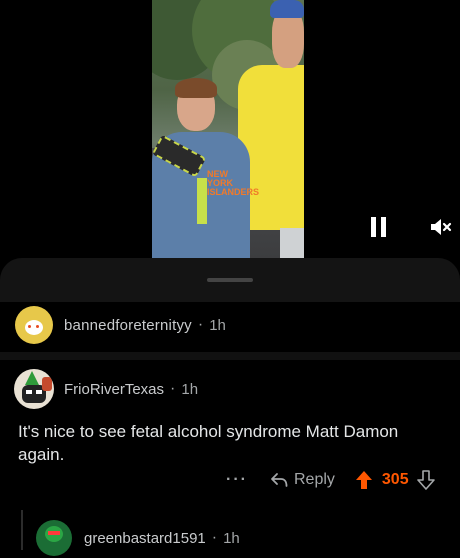  What do you see at coordinates (128, 325) in the screenshot?
I see `post-author: bannedforeternityy` at bounding box center [128, 325].